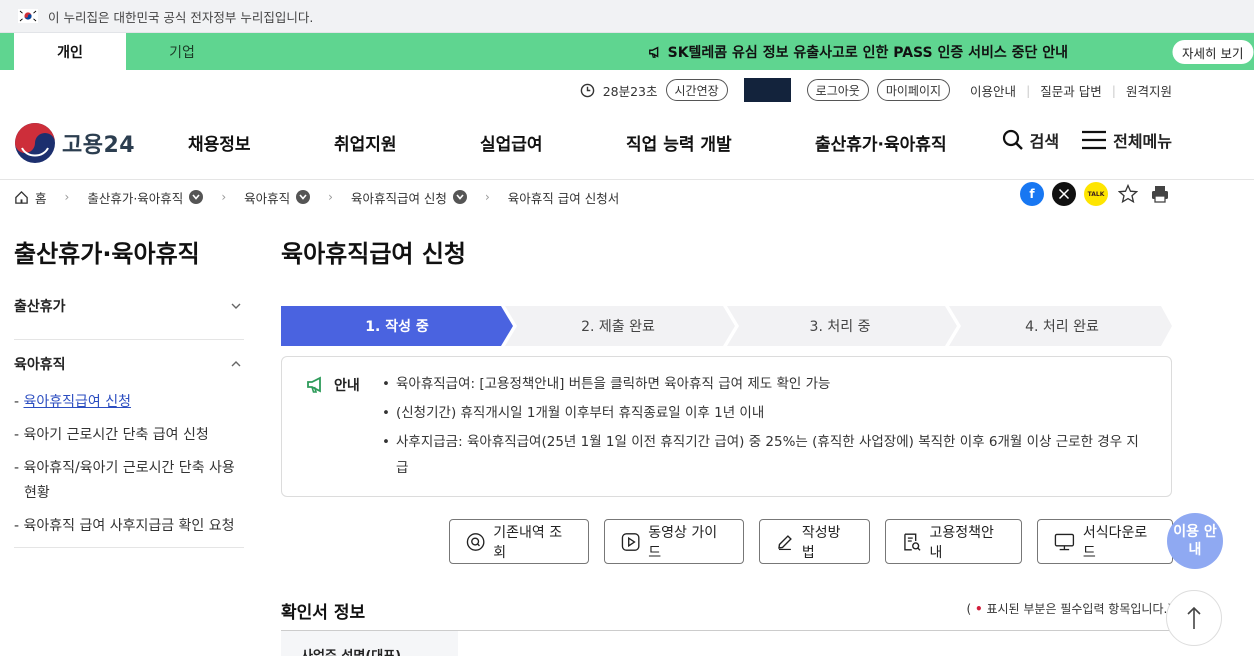  What do you see at coordinates (511, 142) in the screenshot?
I see `gnb-unemployment-benefit: 실업급여` at bounding box center [511, 142].